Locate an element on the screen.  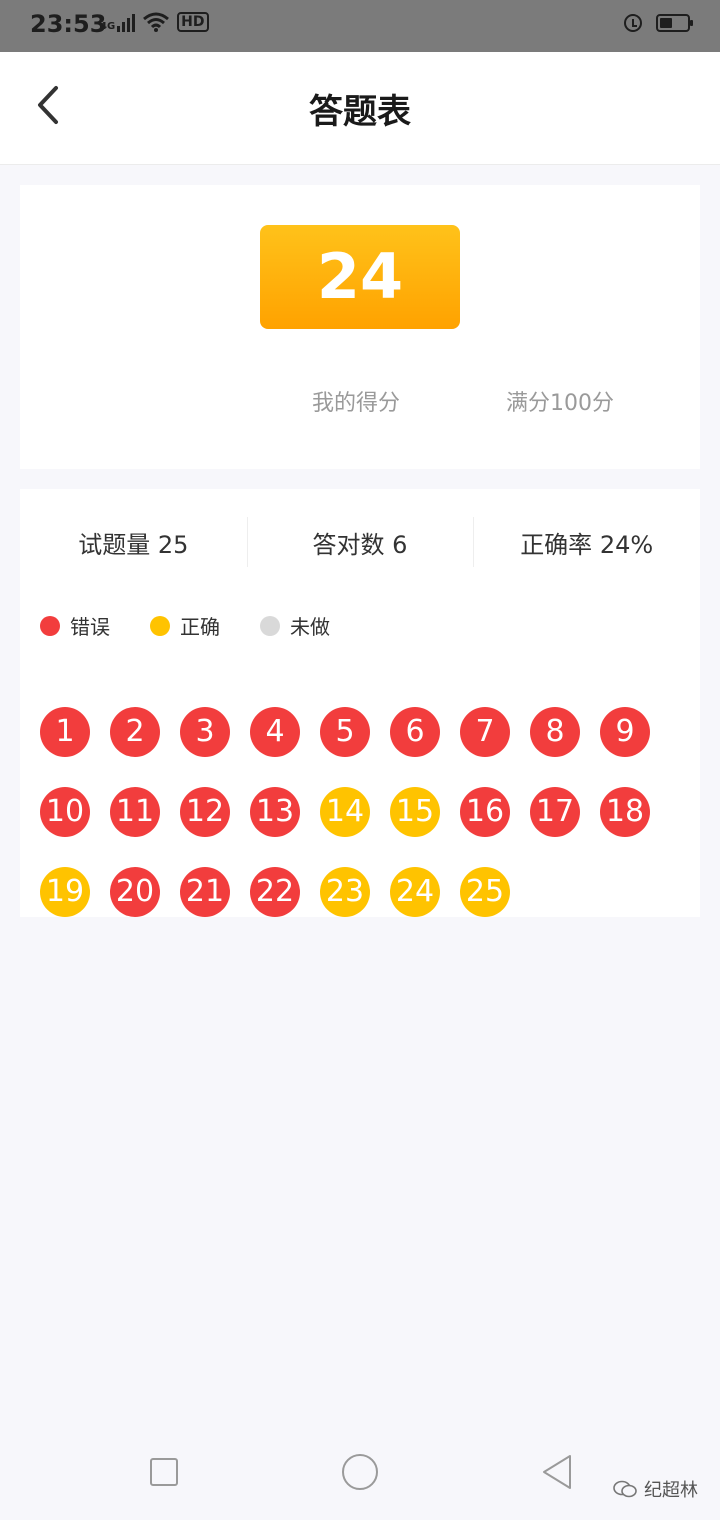
back-nav-button is located at coordinates (557, 1472).